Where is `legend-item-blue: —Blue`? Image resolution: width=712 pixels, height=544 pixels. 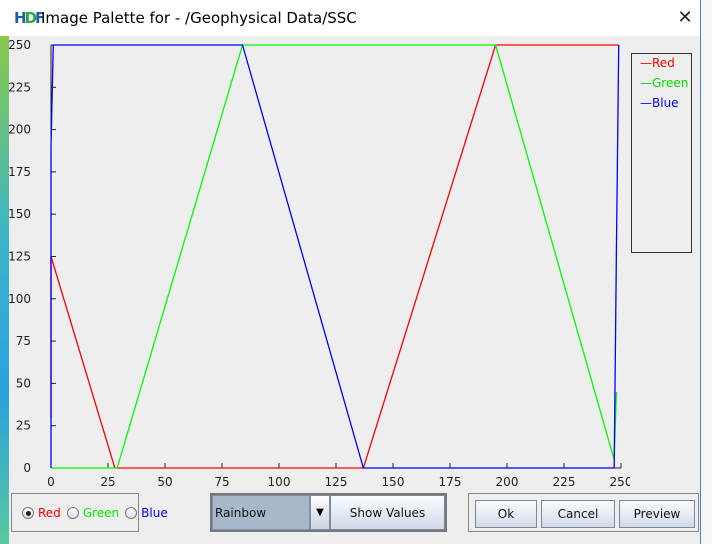 legend-item-blue: —Blue is located at coordinates (659, 103).